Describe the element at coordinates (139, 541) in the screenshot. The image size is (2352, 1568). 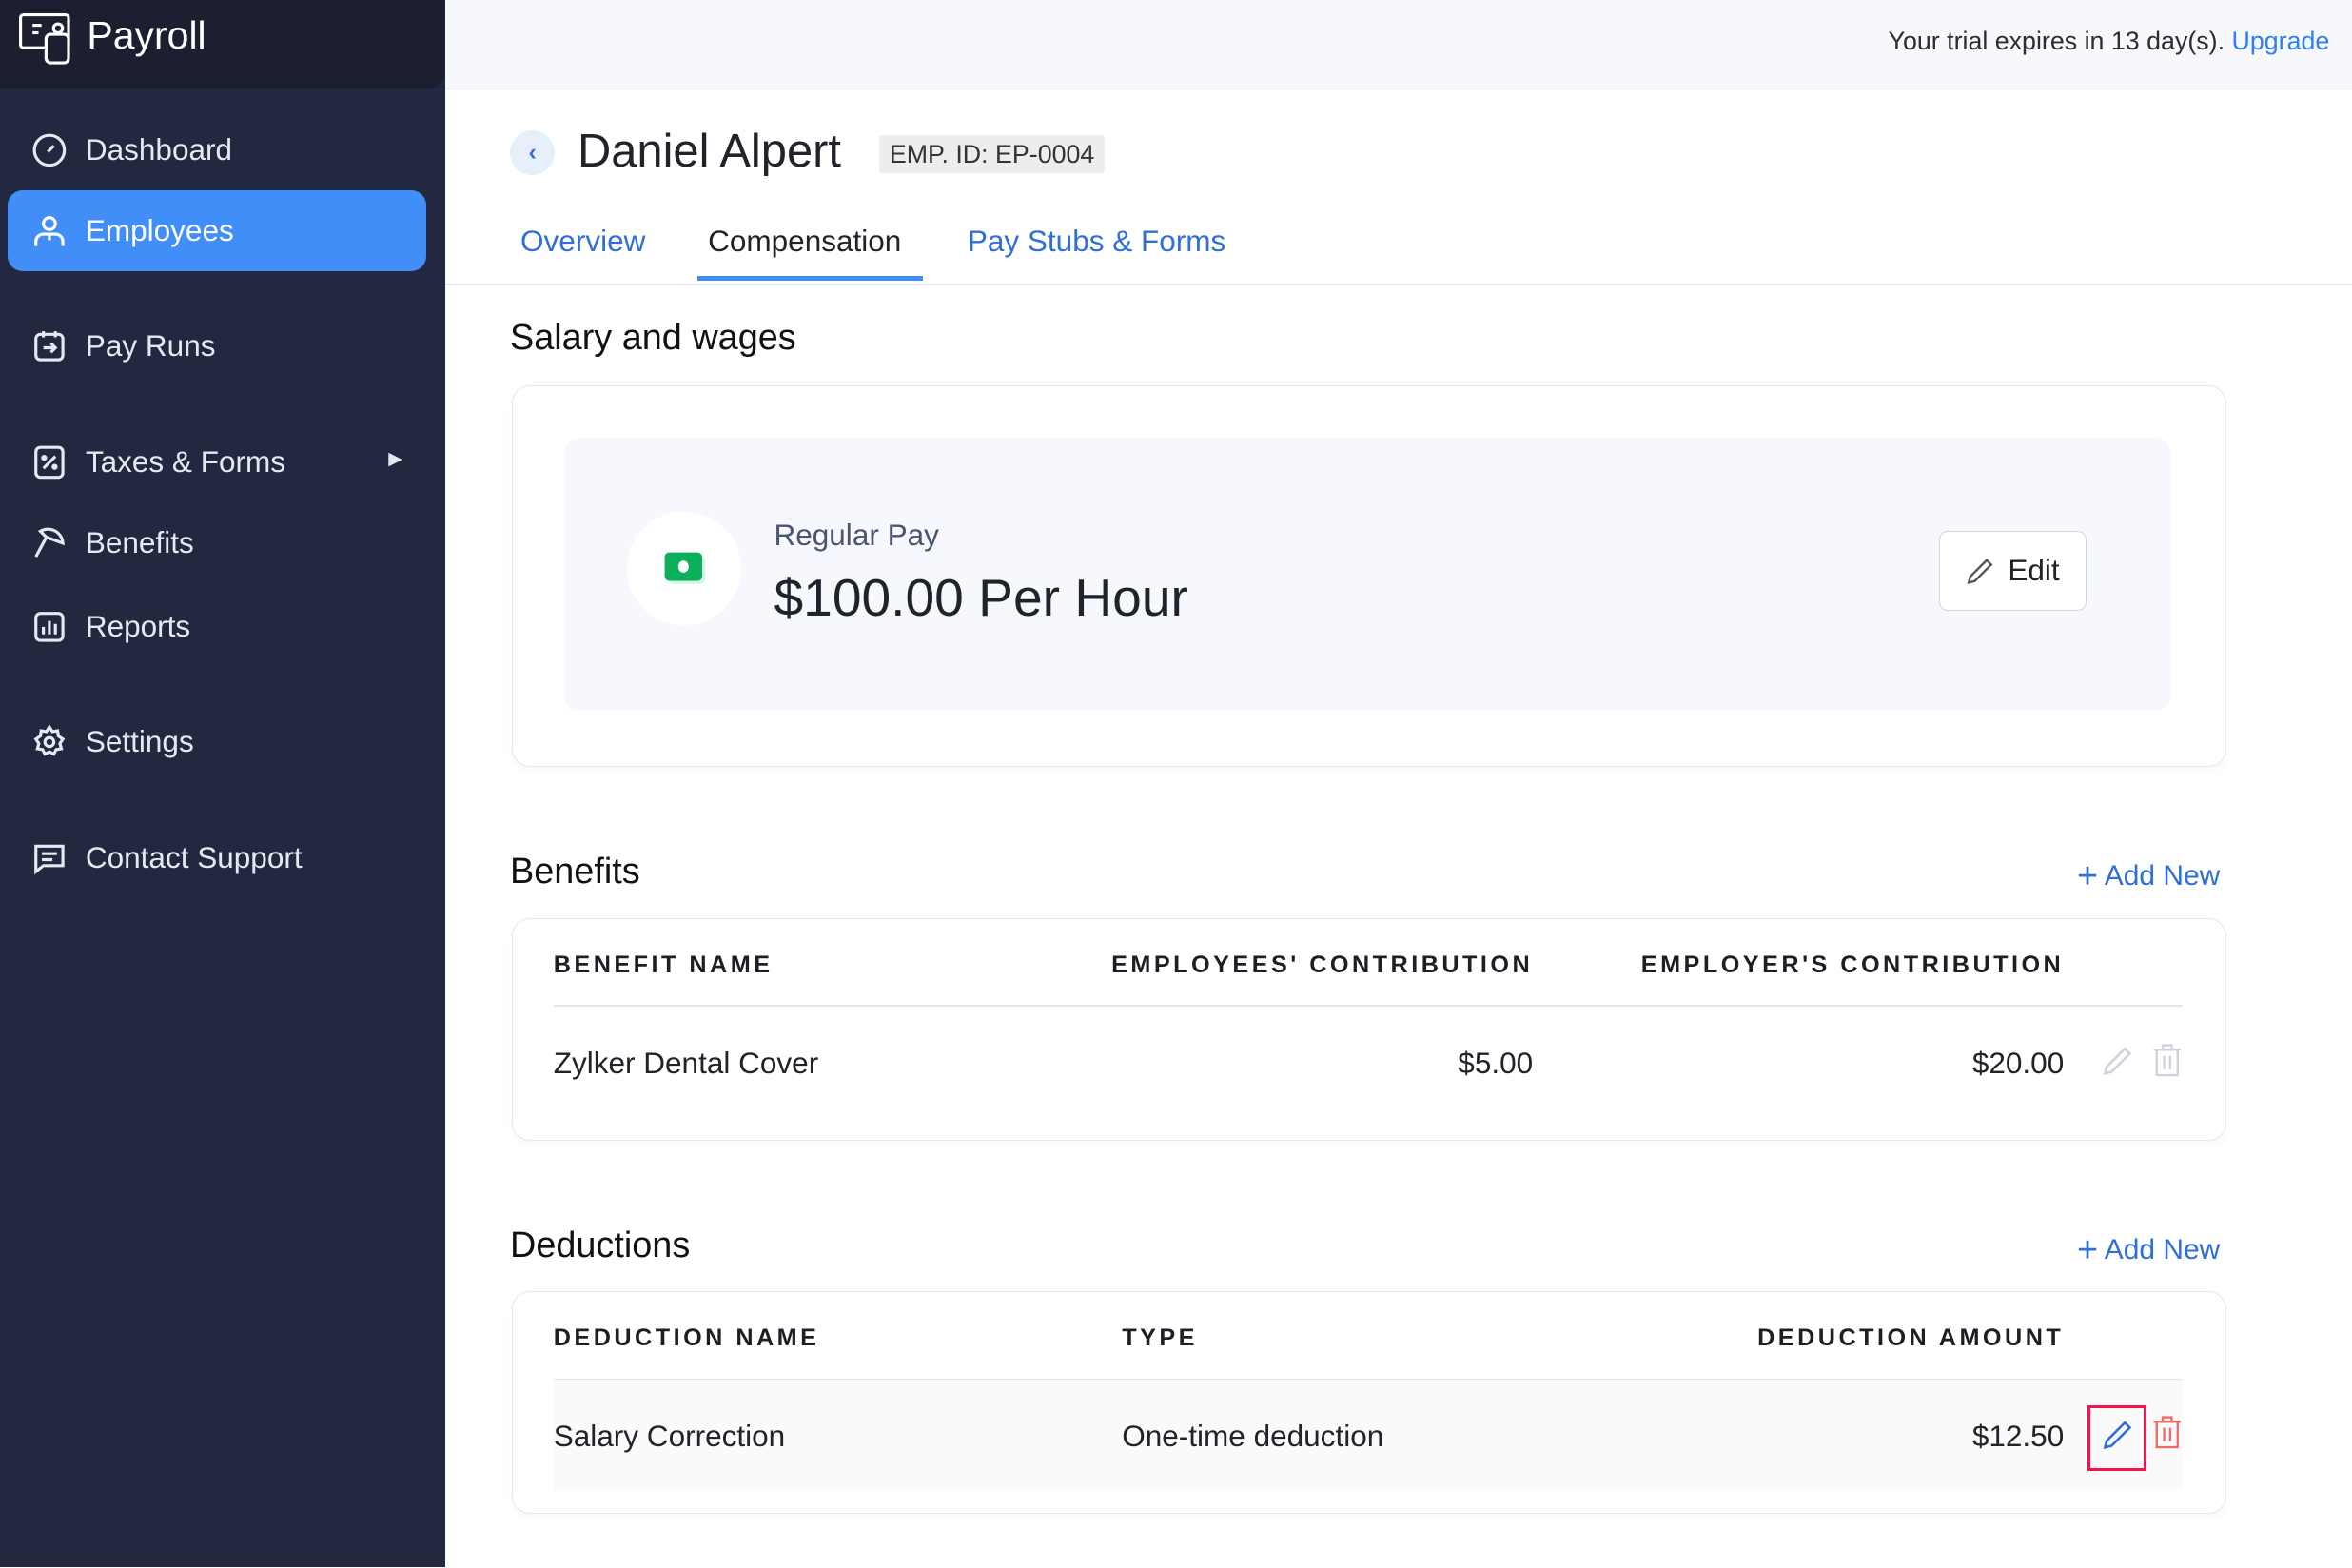
I see `sidebar-item-label: Benefits` at that location.